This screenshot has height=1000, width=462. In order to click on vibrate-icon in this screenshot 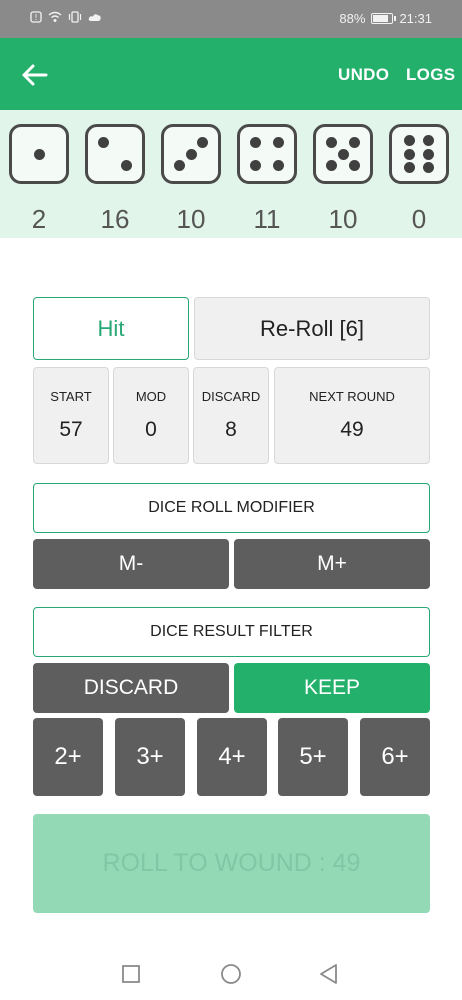, I will do `click(75, 17)`.